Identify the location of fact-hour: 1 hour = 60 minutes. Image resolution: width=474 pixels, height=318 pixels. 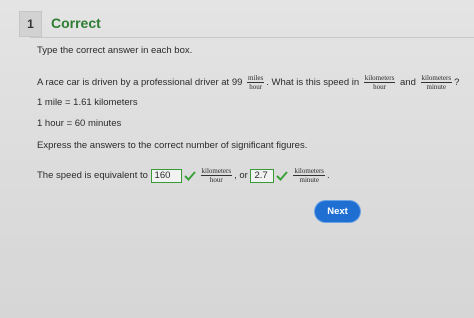
(79, 123).